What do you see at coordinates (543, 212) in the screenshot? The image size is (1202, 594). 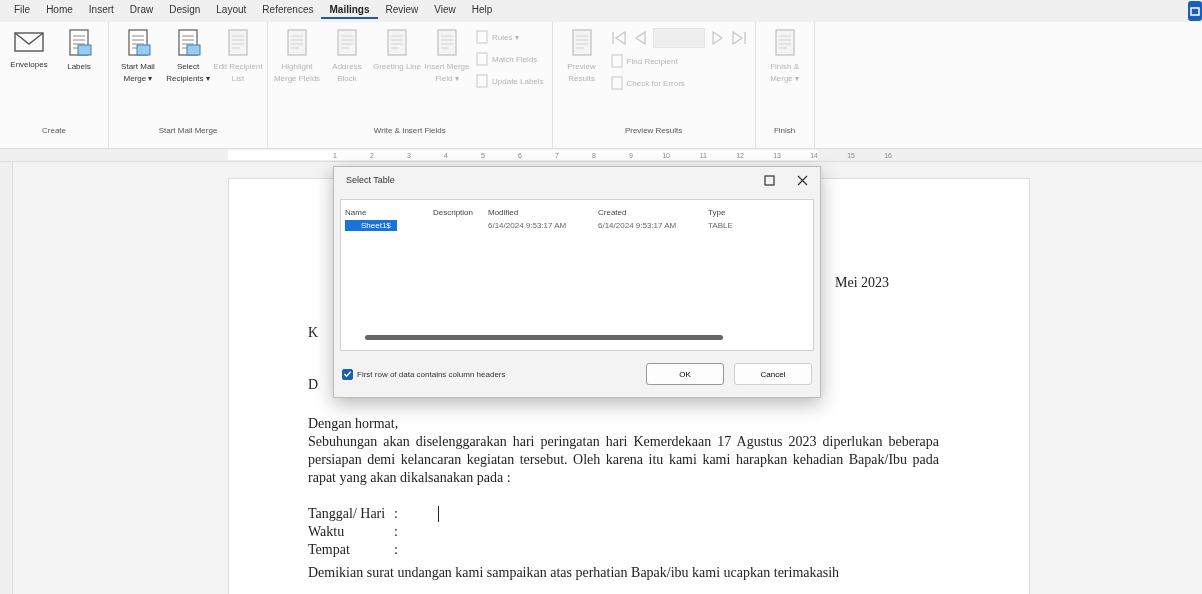 I see `column-header: Modified` at bounding box center [543, 212].